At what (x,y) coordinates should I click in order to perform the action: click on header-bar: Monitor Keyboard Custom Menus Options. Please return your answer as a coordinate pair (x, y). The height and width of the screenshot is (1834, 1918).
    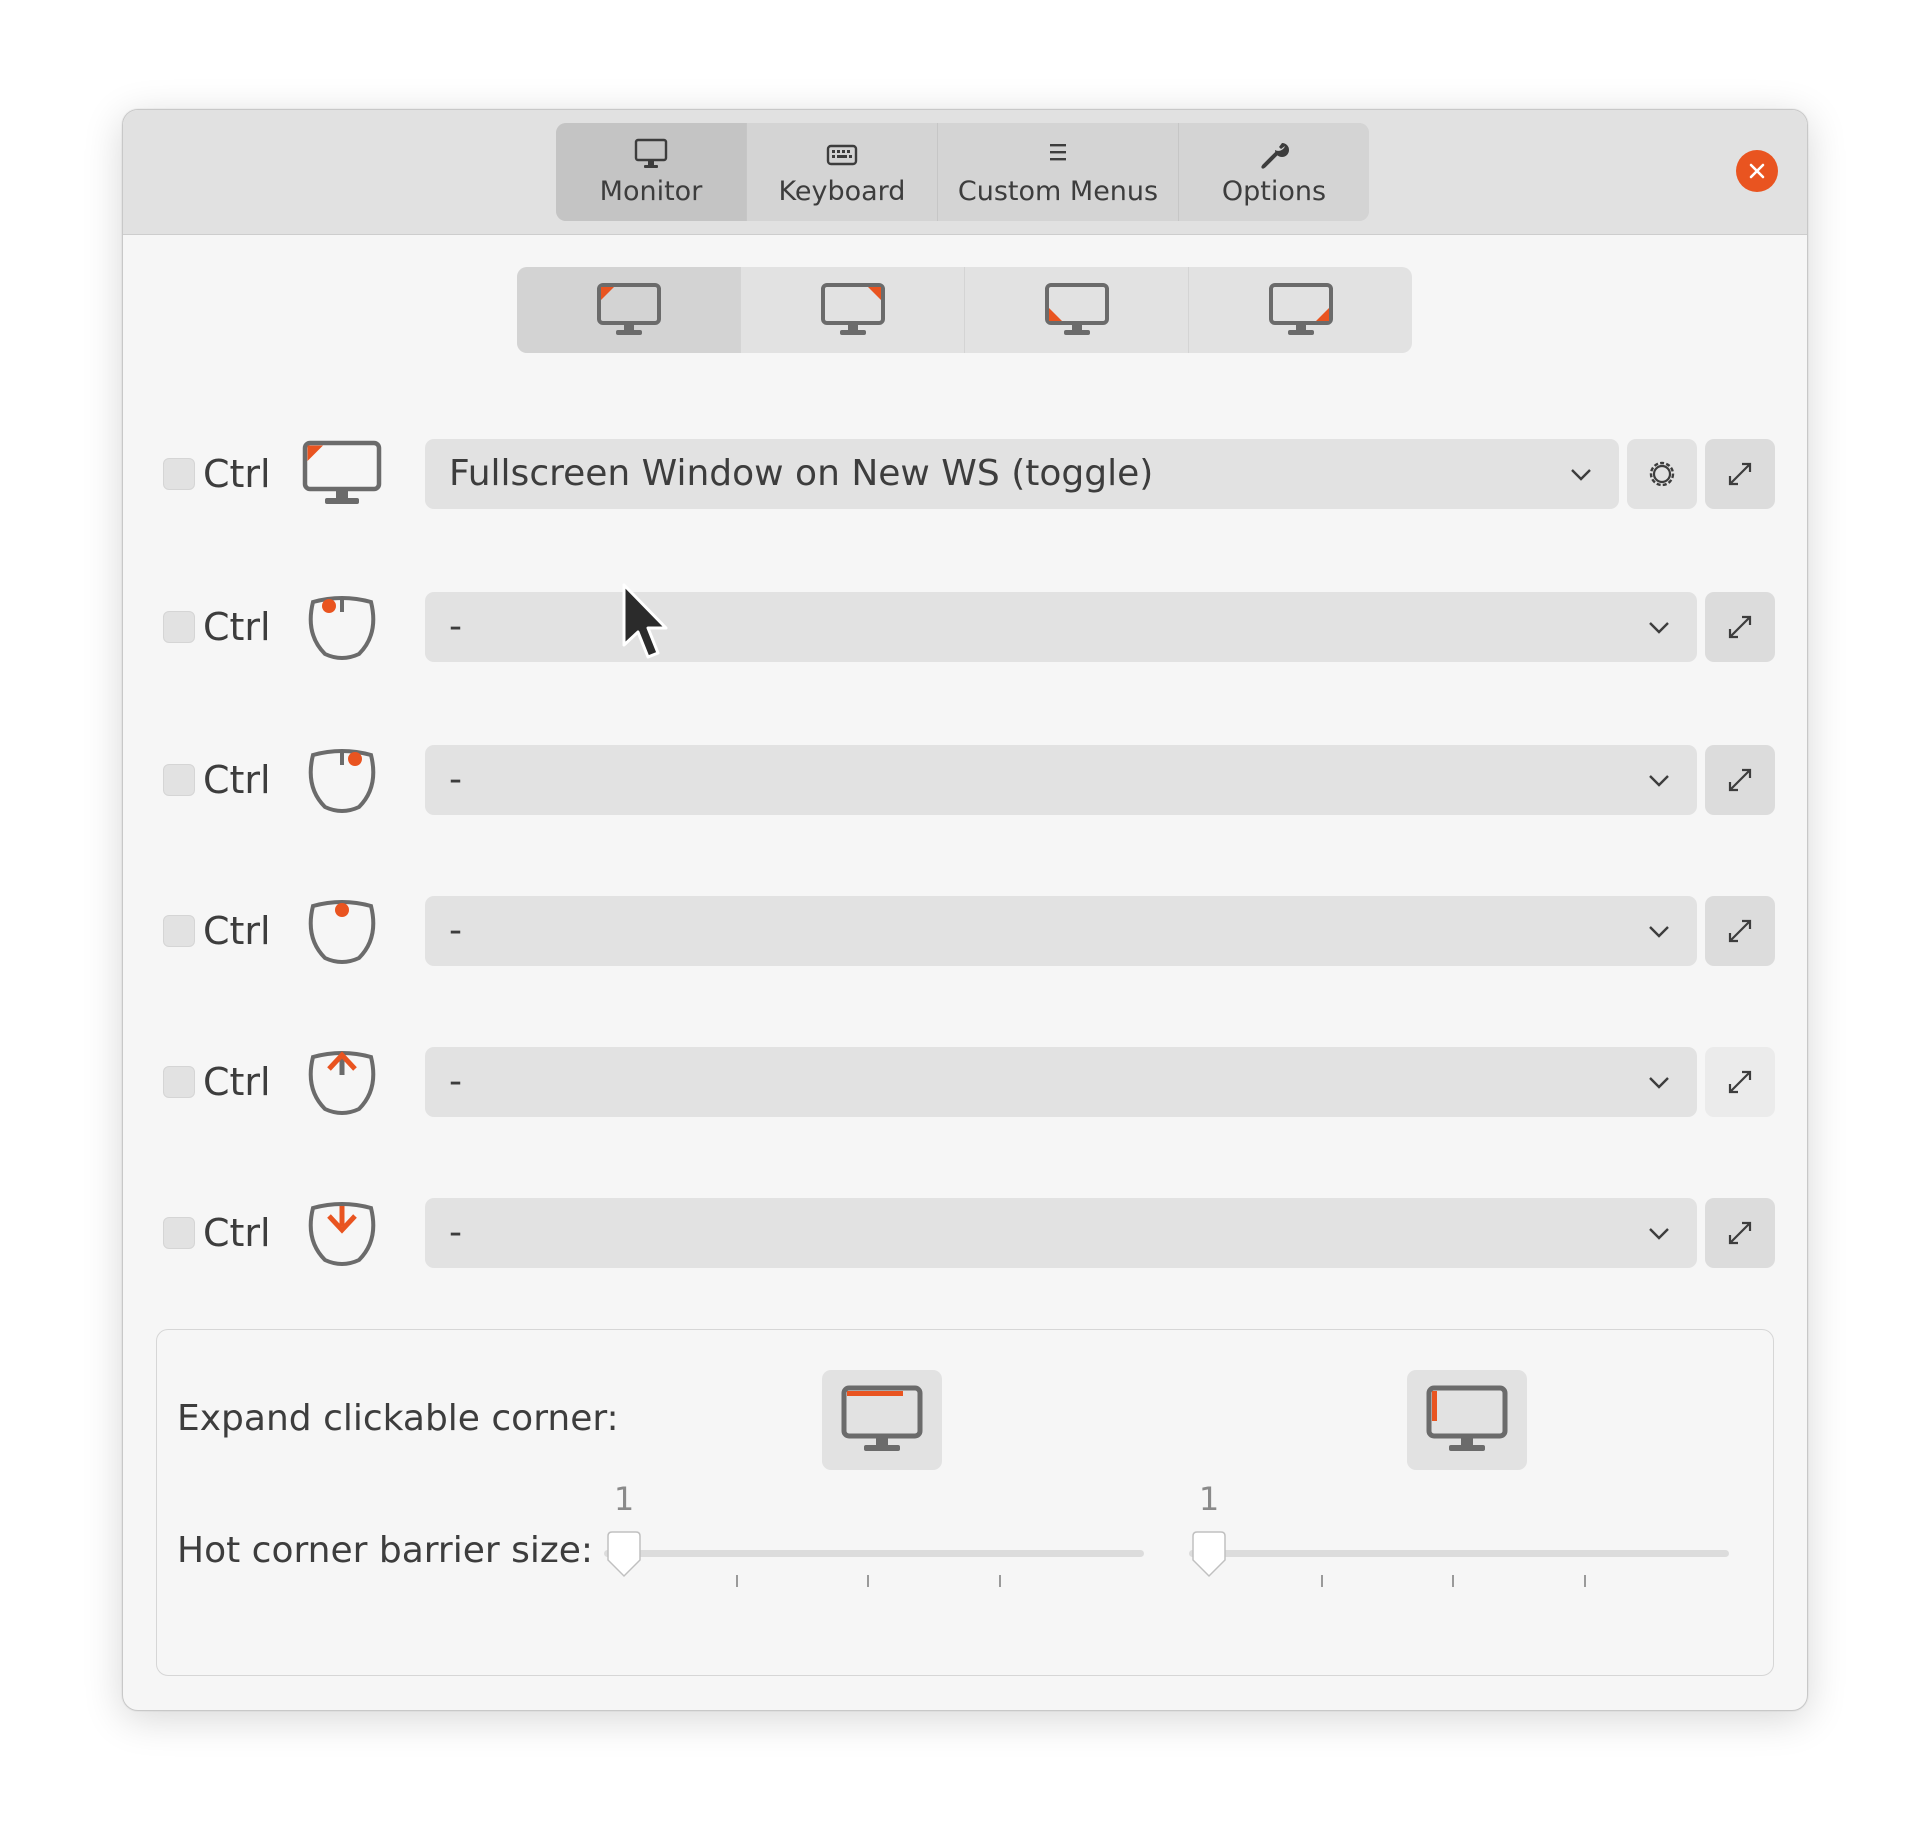
    Looking at the image, I should click on (965, 172).